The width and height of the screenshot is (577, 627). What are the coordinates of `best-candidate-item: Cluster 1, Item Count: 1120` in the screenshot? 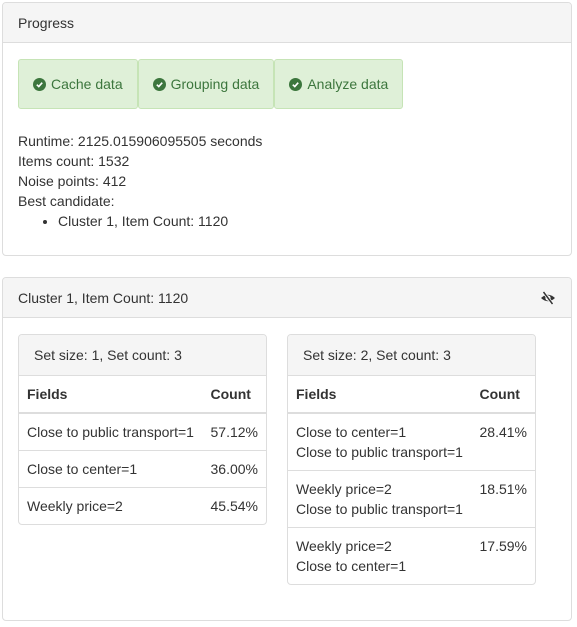 It's located at (160, 221).